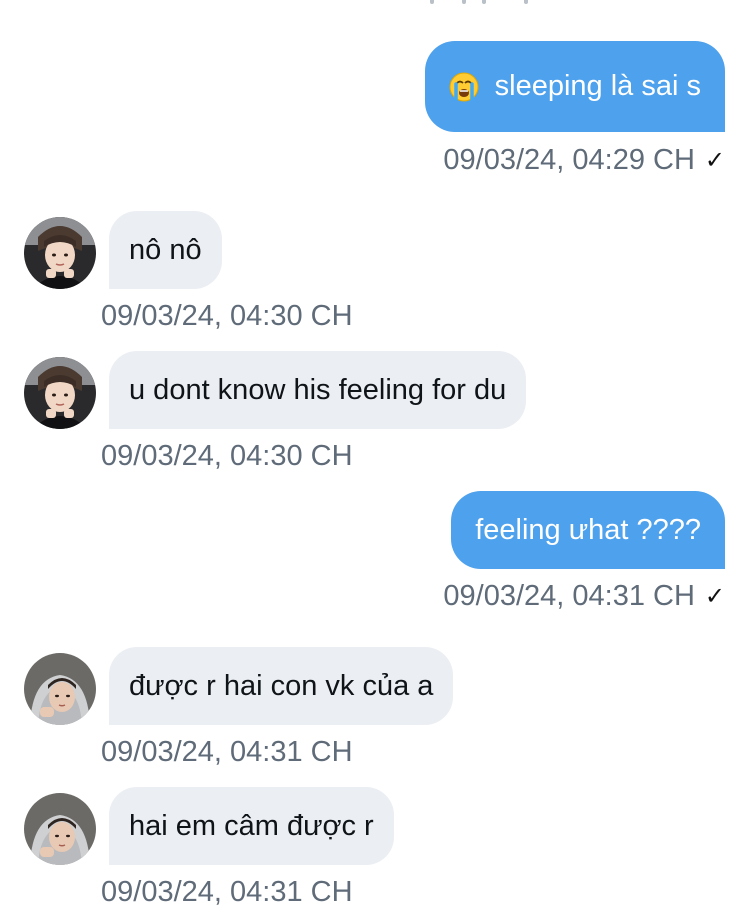 Image resolution: width=750 pixels, height=913 pixels. I want to click on outgoing-message-bubble: sleeping là sai s, so click(574, 86).